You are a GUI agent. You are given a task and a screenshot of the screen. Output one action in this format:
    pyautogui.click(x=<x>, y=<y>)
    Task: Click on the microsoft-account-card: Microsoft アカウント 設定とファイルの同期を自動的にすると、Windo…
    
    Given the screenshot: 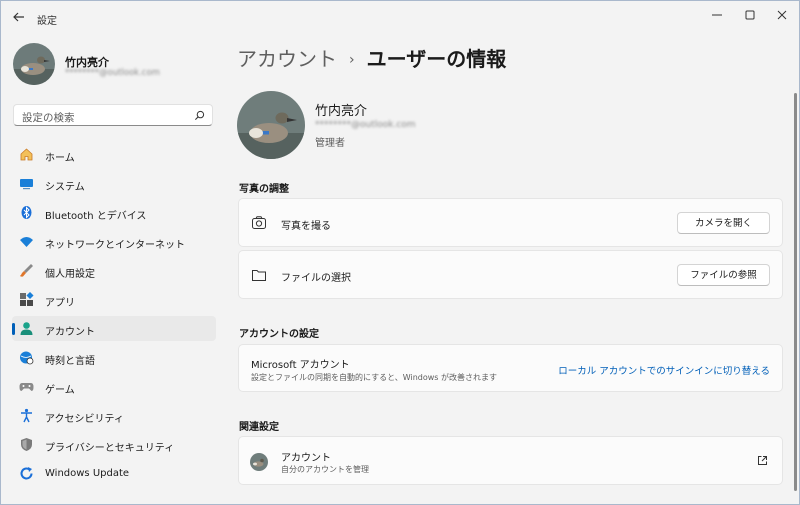 What is the action you would take?
    pyautogui.click(x=510, y=368)
    